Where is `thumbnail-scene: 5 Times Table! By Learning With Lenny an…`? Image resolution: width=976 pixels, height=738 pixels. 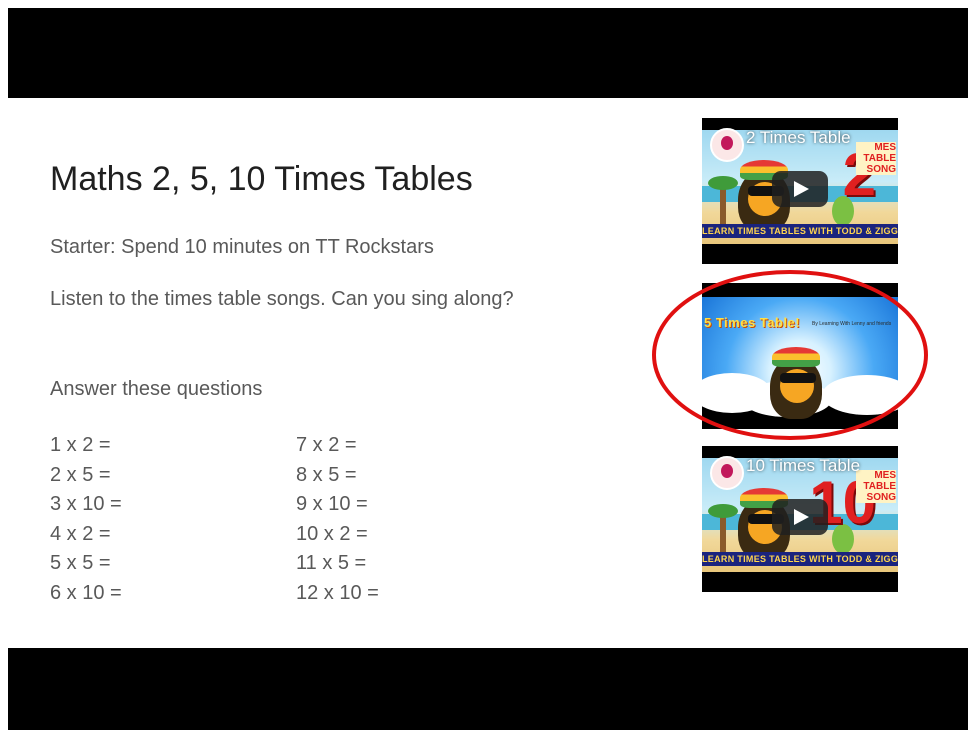 thumbnail-scene: 5 Times Table! By Learning With Lenny an… is located at coordinates (800, 358).